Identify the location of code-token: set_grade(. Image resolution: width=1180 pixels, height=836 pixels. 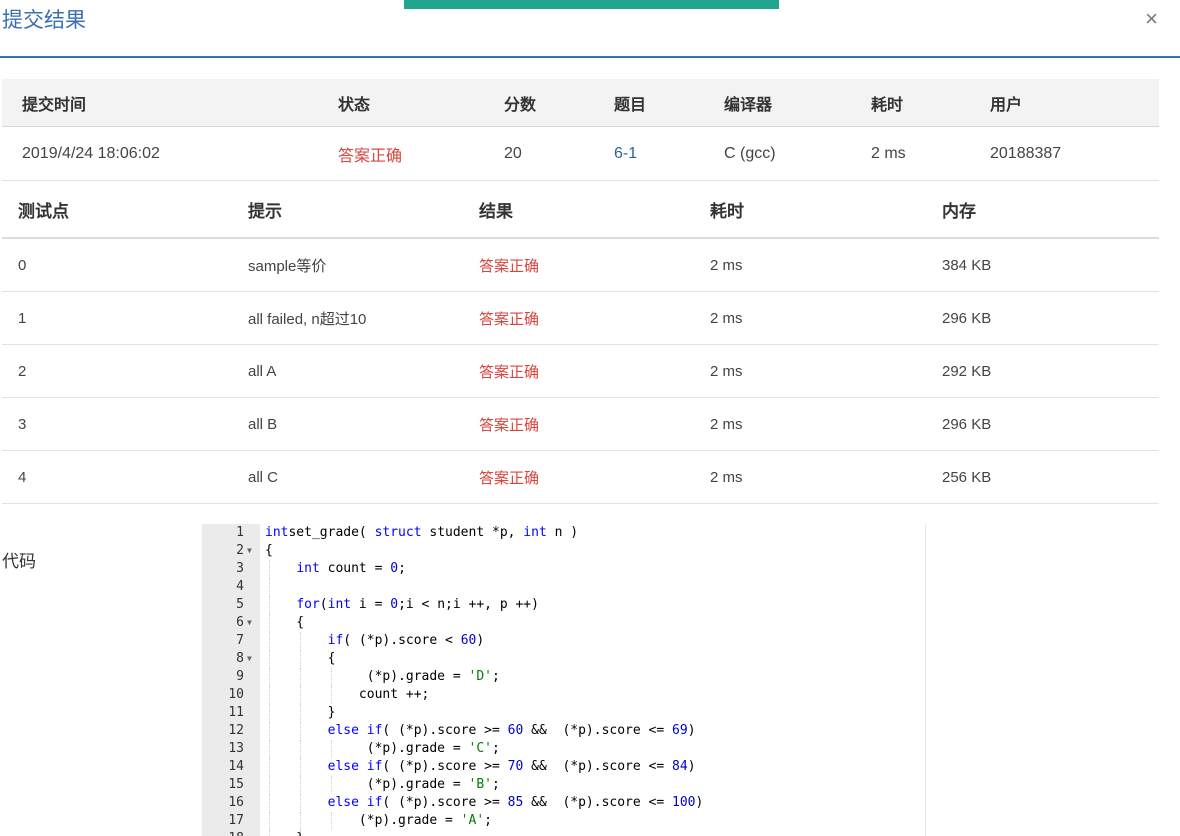
(331, 532).